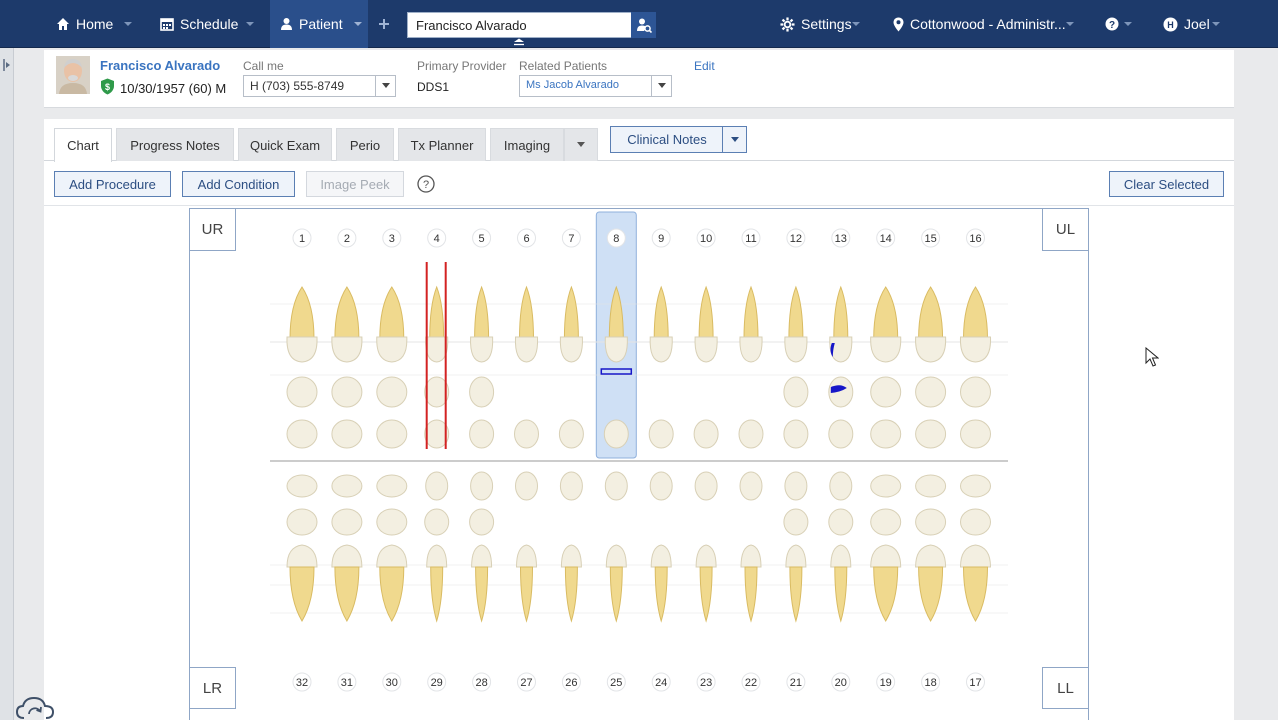  What do you see at coordinates (392, 583) in the screenshot?
I see `tooth-30: 30` at bounding box center [392, 583].